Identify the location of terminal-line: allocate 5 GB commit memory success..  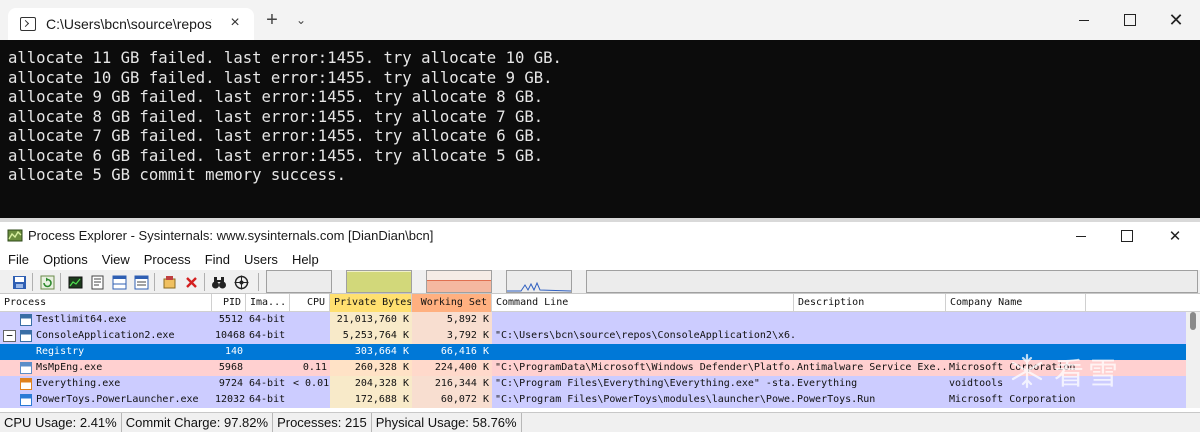
(177, 175).